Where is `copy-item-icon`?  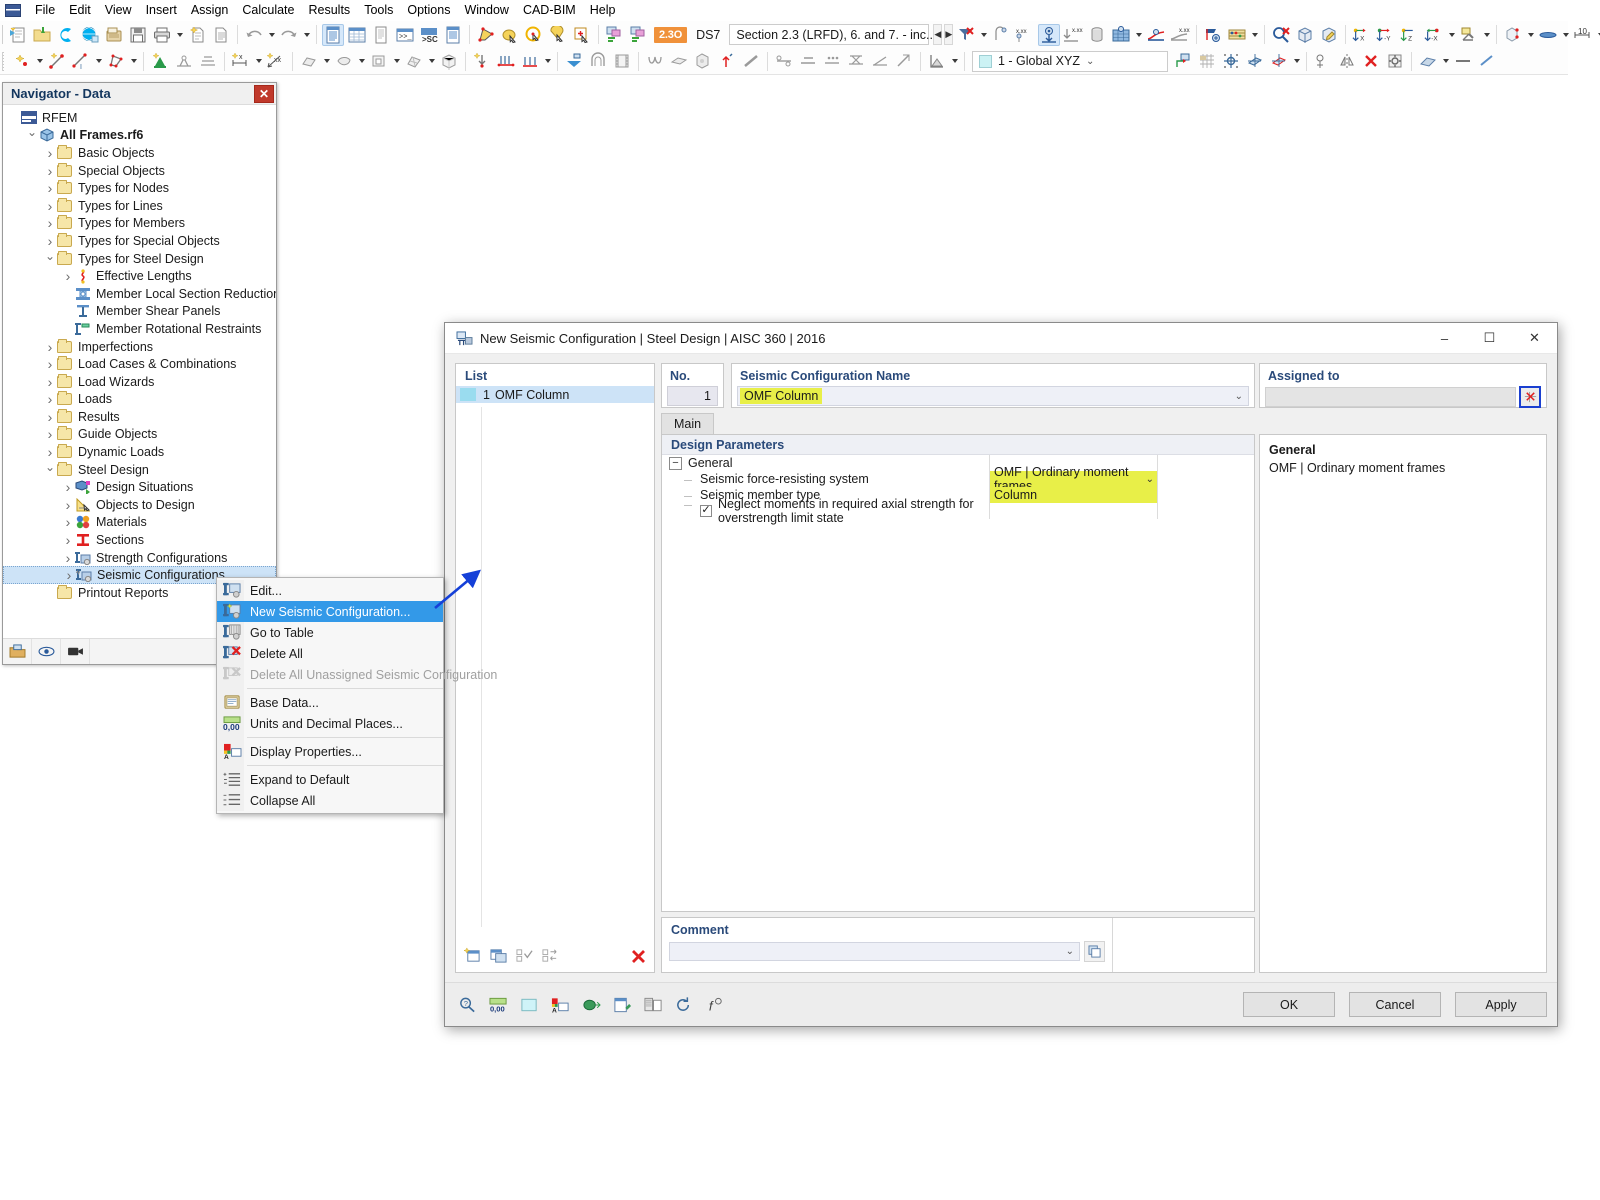 copy-item-icon is located at coordinates (498, 956).